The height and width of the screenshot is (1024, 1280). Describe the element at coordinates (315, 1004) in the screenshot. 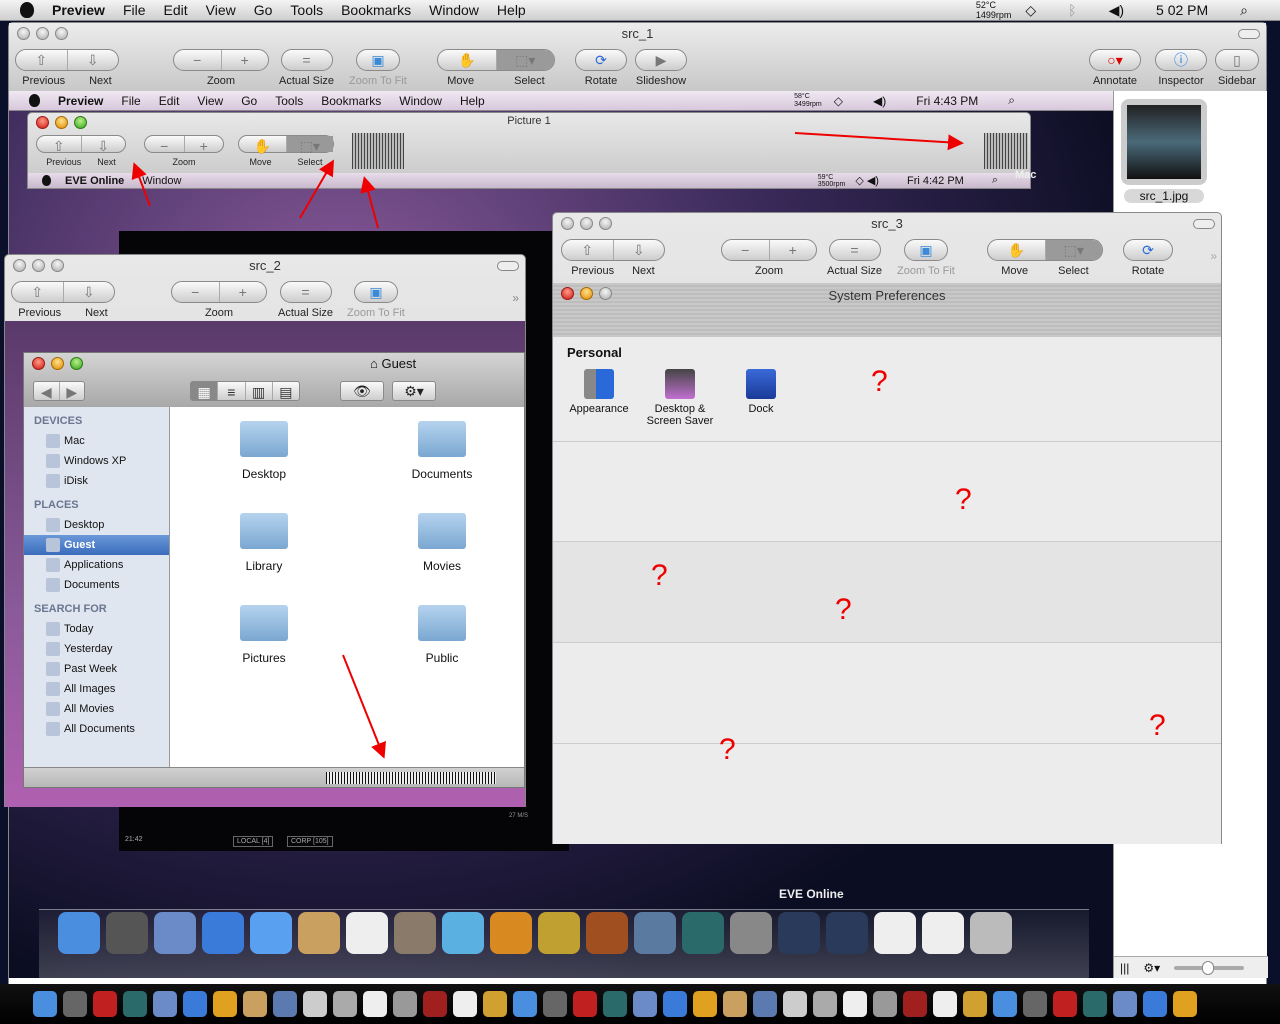

I see `ipod-dock-icon` at that location.